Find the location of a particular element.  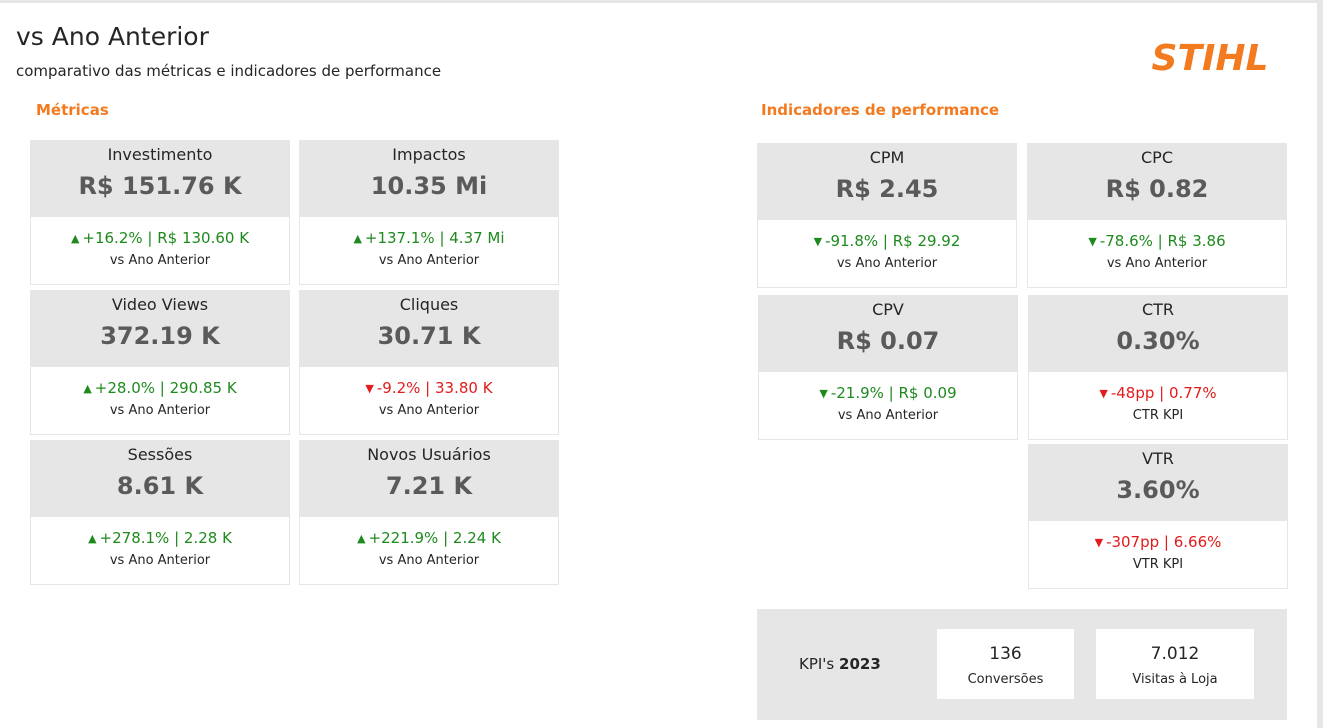

kpi-value: 7.012 is located at coordinates (1175, 654).